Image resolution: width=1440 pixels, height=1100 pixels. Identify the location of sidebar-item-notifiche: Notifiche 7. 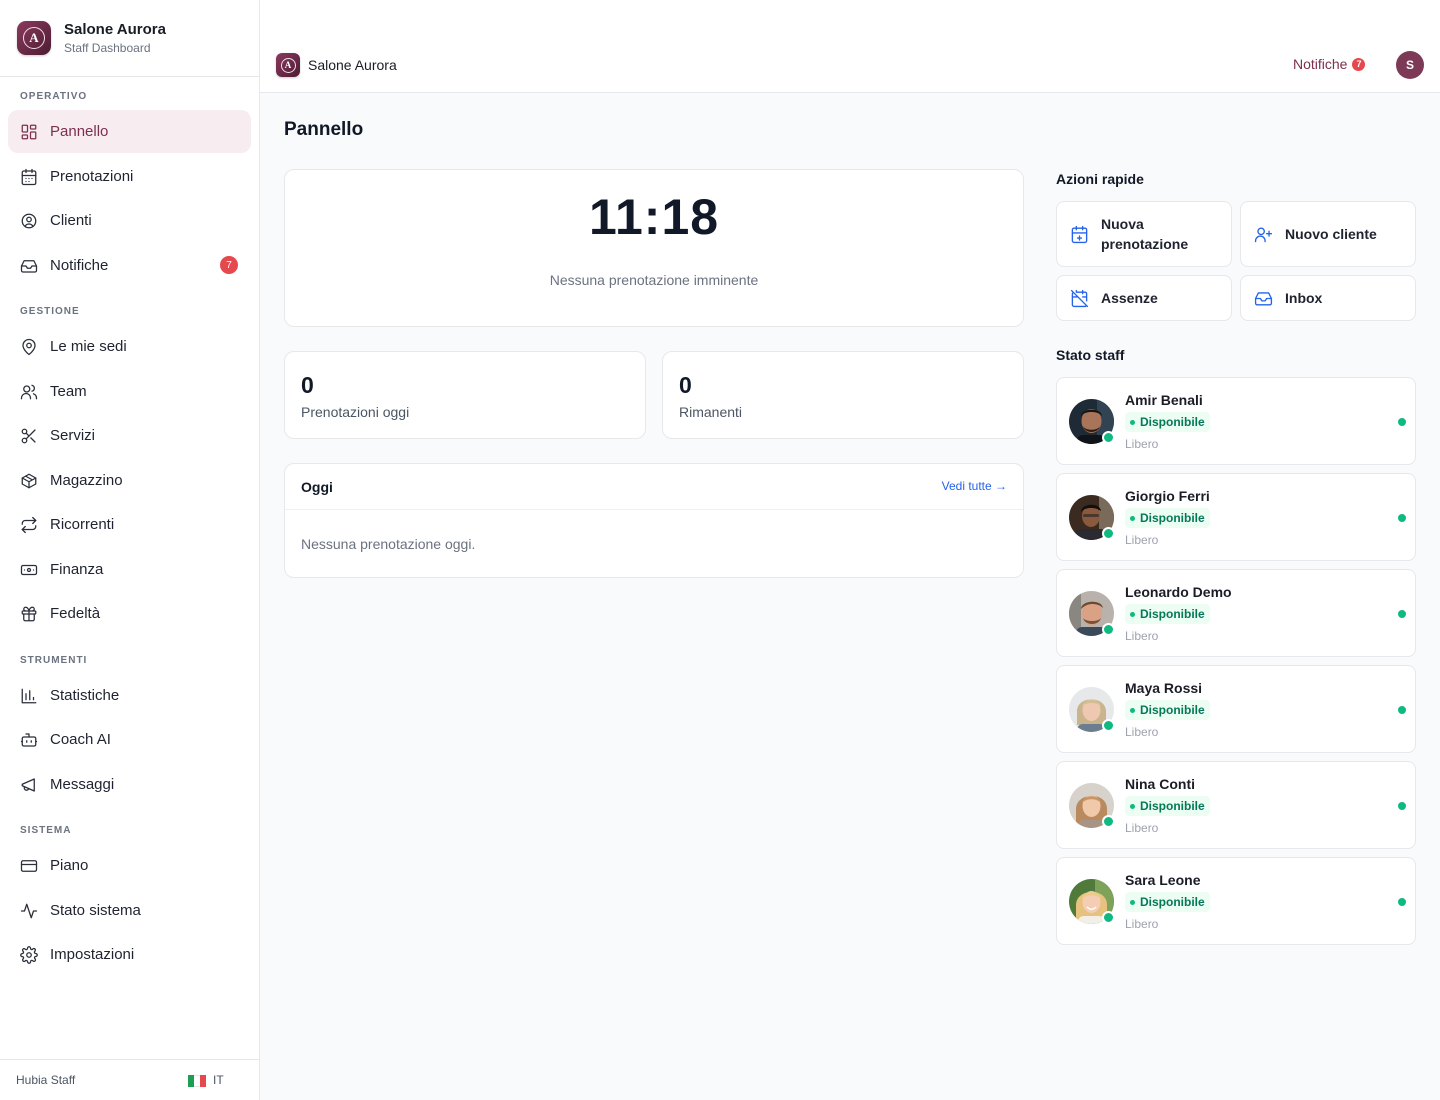
(129, 265).